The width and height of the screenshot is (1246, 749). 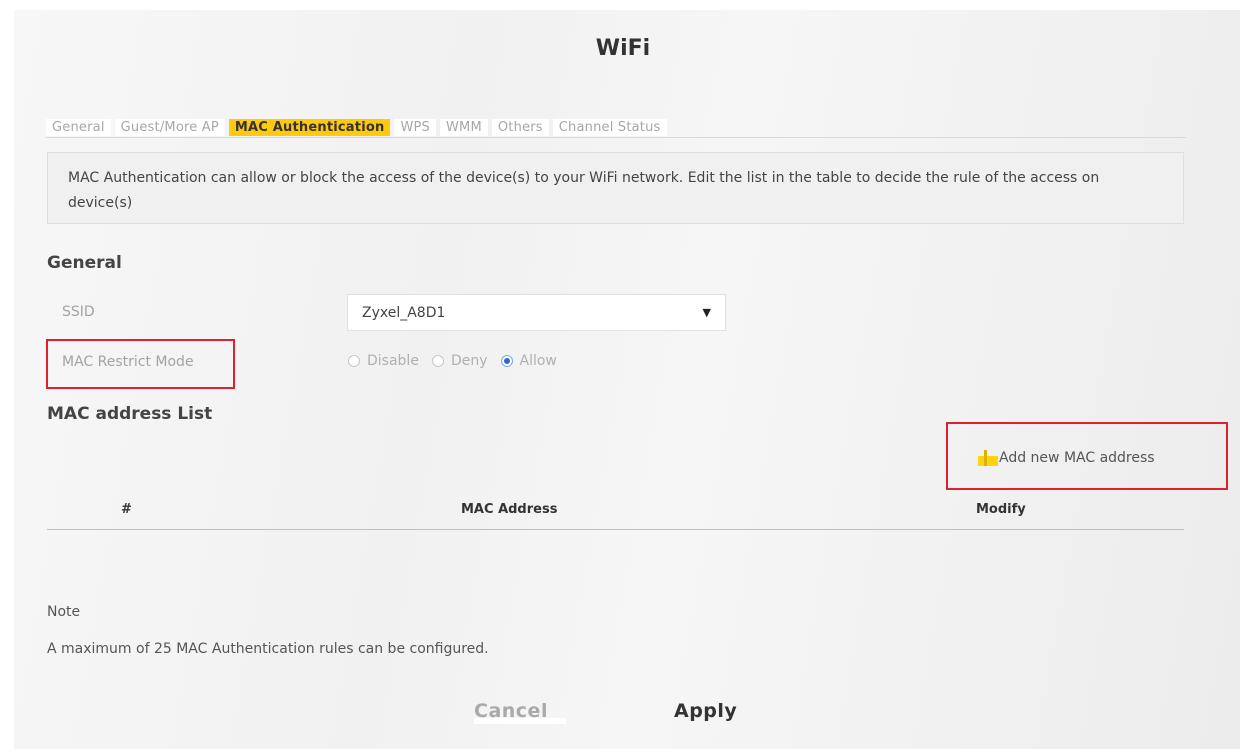 I want to click on radio-allow: Allow, so click(x=528, y=361).